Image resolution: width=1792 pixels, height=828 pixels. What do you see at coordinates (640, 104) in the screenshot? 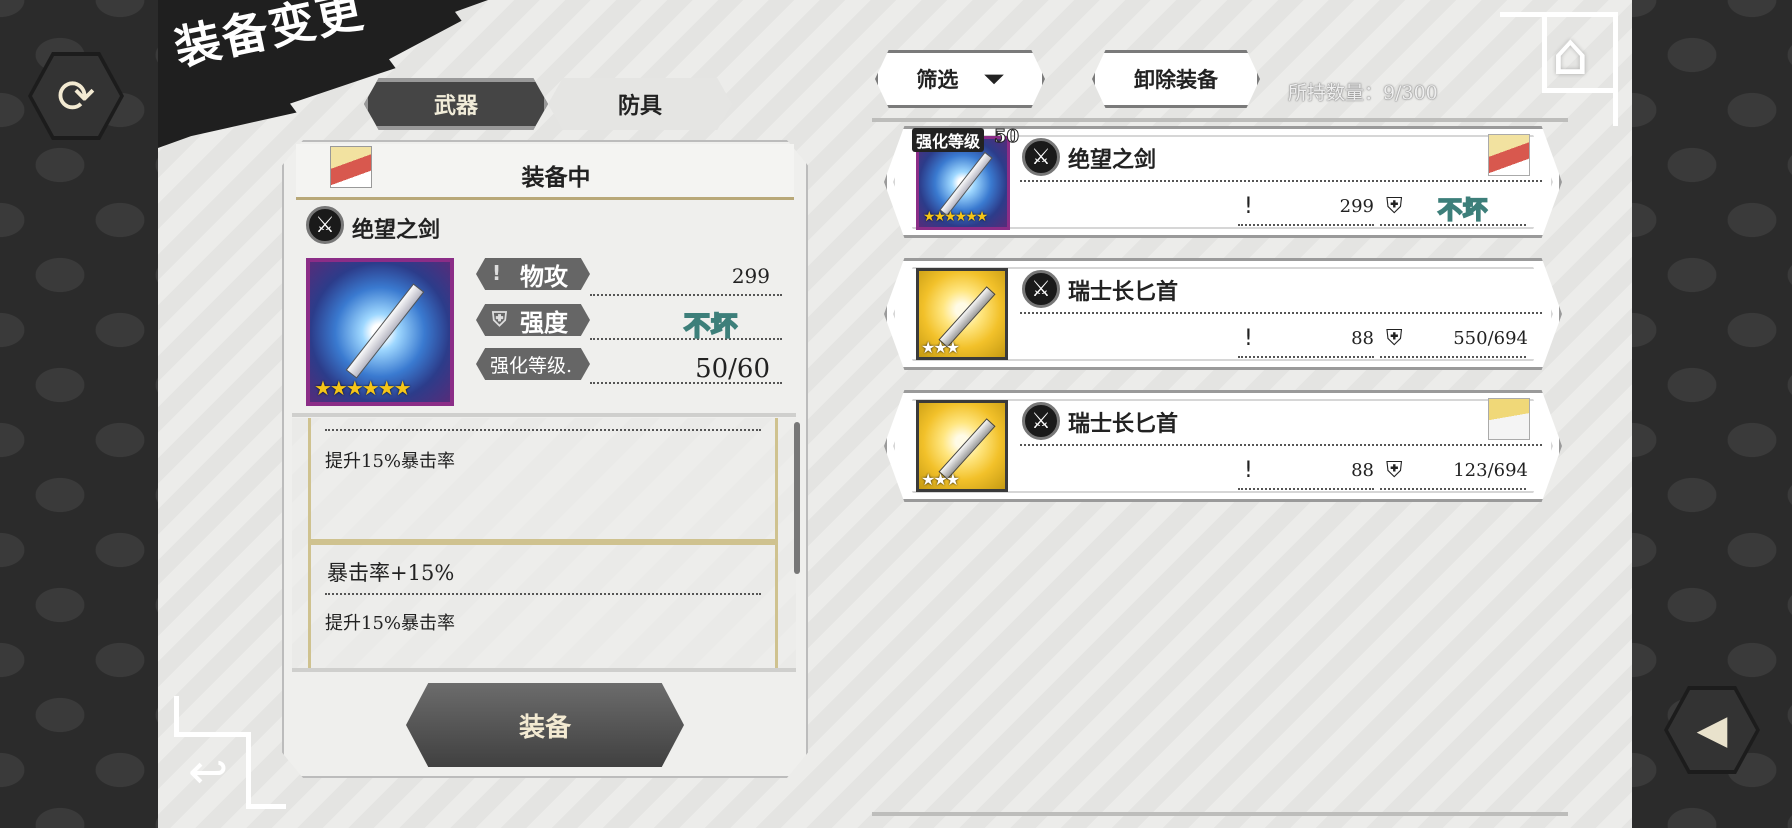
I see `tab-armor: 防具` at bounding box center [640, 104].